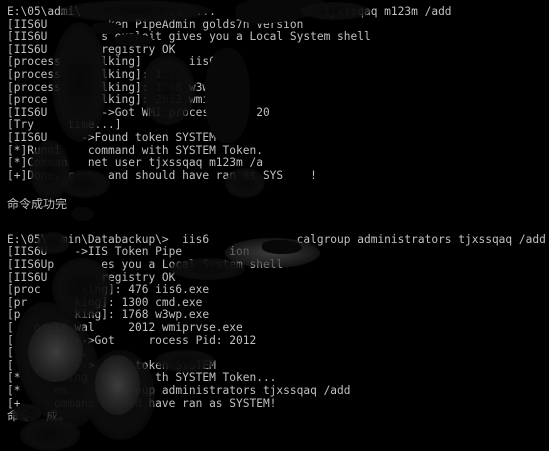 The height and width of the screenshot is (451, 549). Describe the element at coordinates (155, 24) in the screenshot. I see `console-line: [IIS6U ken PipeAdmin golds7n Version` at that location.